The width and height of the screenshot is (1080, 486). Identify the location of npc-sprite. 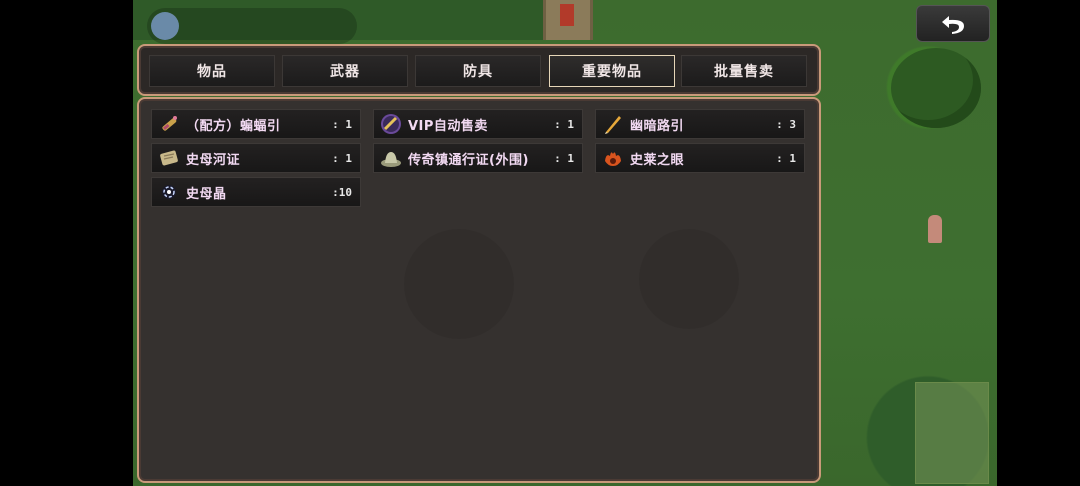
(935, 229).